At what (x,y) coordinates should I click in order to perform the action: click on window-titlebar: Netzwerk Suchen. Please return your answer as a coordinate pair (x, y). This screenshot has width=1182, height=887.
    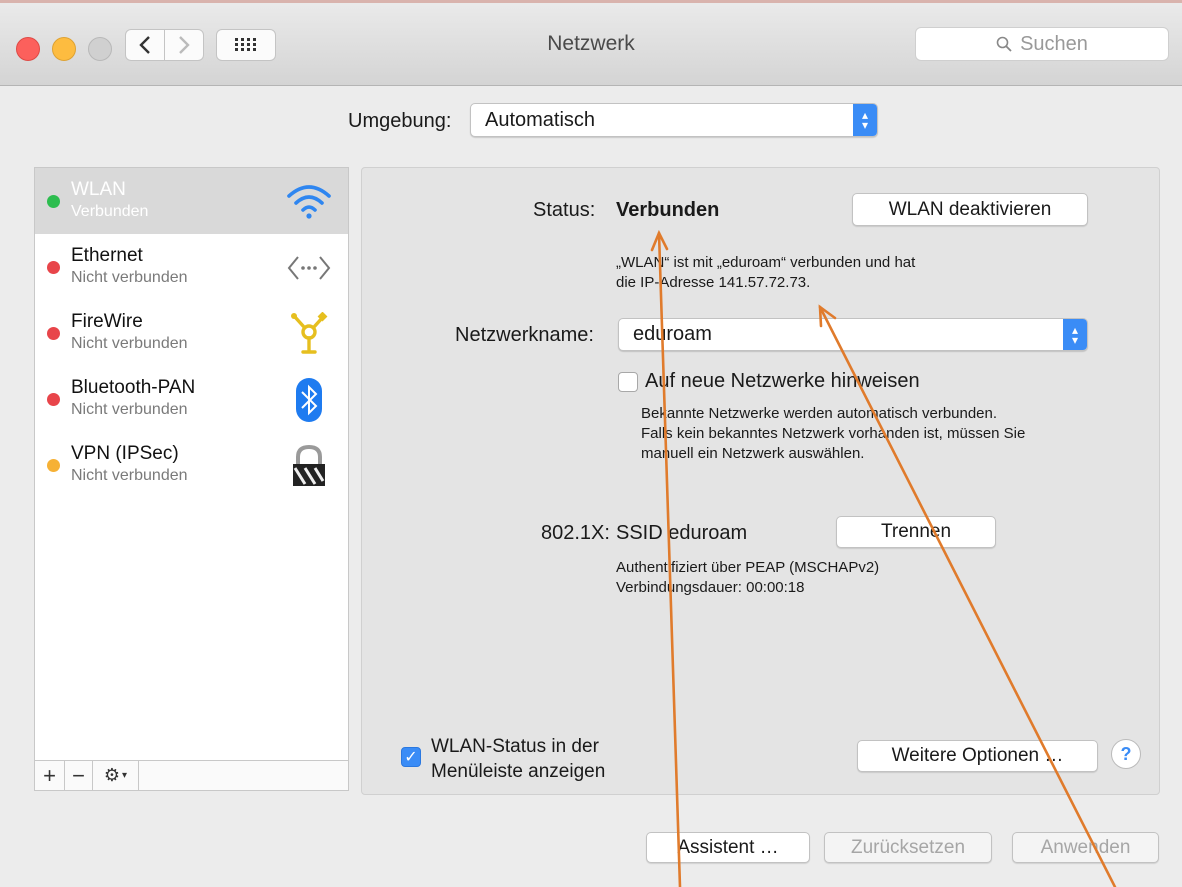
    Looking at the image, I should click on (591, 43).